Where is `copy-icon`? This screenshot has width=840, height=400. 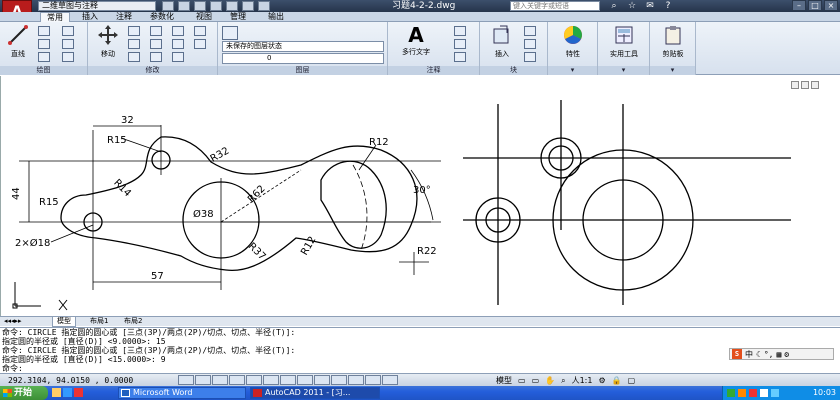 copy-icon is located at coordinates (200, 44).